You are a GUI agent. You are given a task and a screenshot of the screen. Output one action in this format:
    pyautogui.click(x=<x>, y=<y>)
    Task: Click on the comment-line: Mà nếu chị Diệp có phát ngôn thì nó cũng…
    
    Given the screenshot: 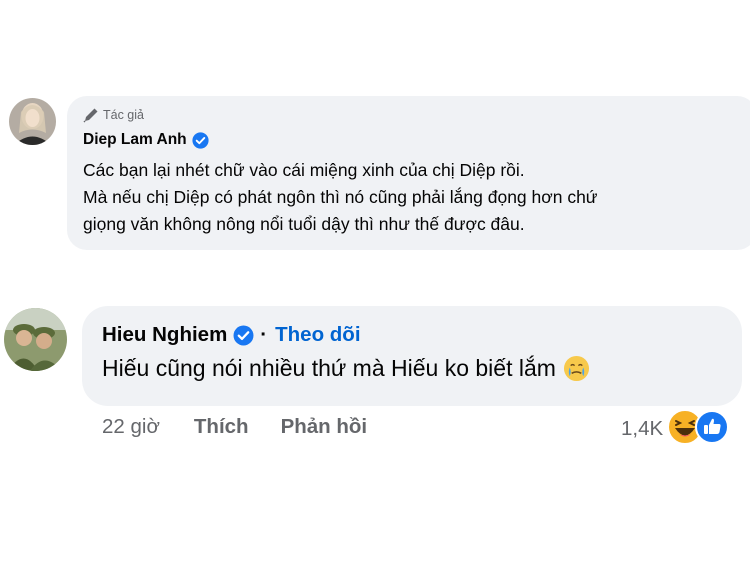 What is the action you would take?
    pyautogui.click(x=340, y=197)
    